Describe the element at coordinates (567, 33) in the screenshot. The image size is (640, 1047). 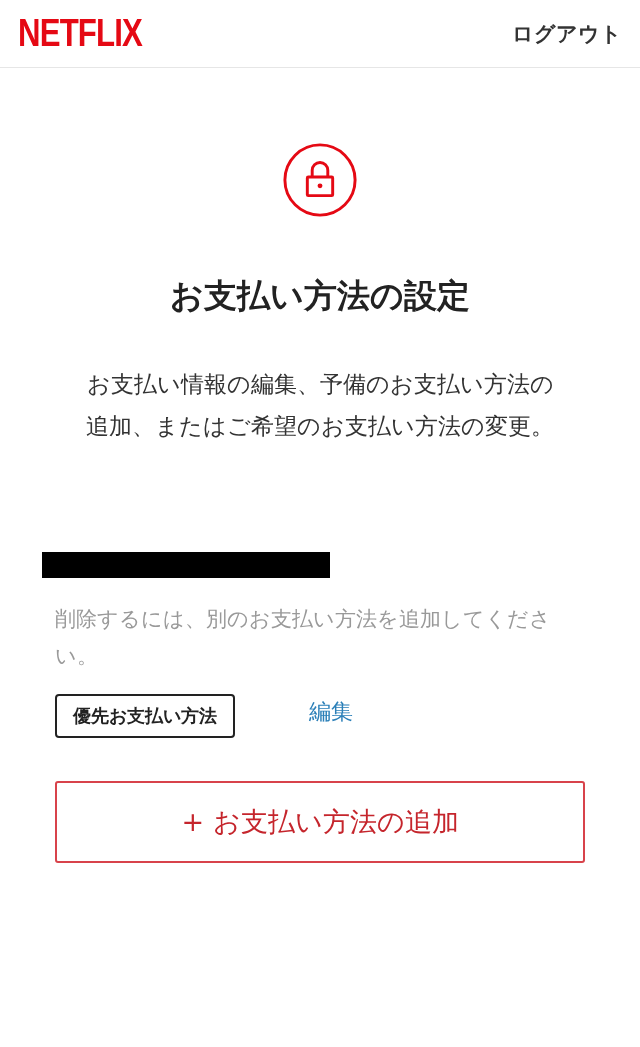
I see `logout-link: ログアウト` at that location.